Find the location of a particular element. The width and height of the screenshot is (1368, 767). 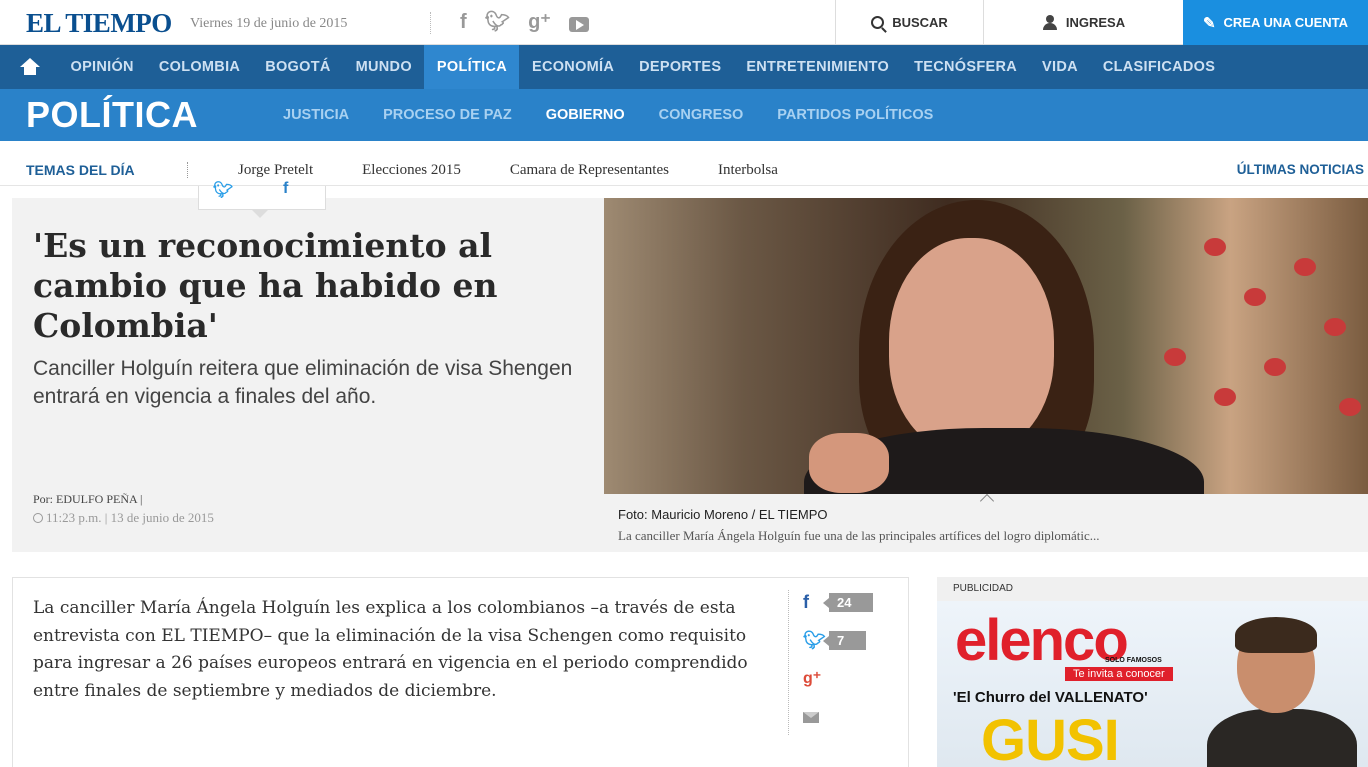

chevron-up-icon is located at coordinates (987, 501).